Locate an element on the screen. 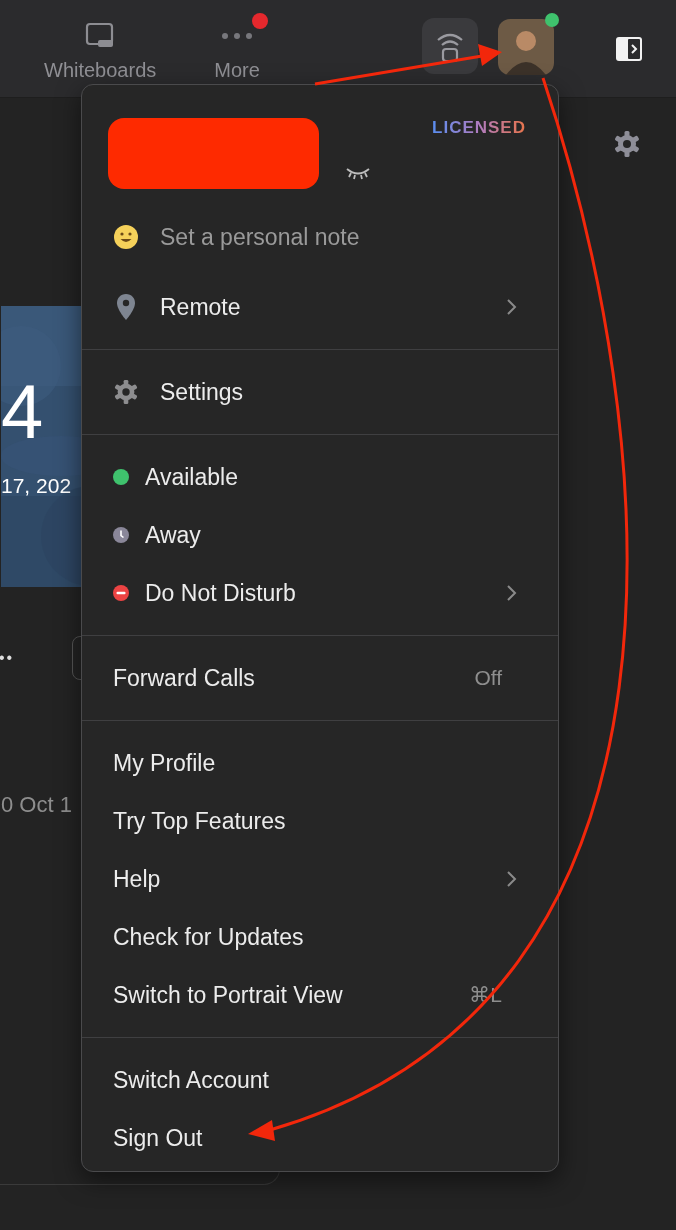  item-value: Off is located at coordinates (488, 678).